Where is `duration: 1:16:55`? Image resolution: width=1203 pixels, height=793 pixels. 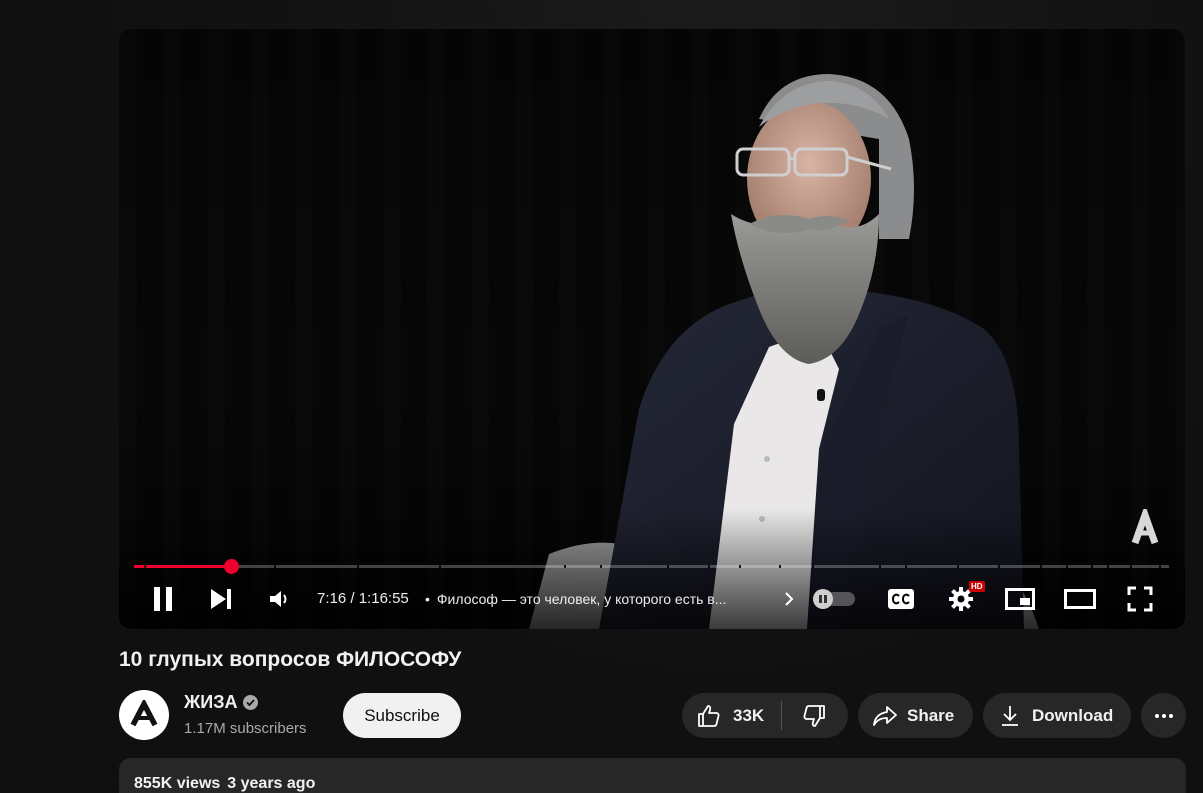
duration: 1:16:55 is located at coordinates (383, 598).